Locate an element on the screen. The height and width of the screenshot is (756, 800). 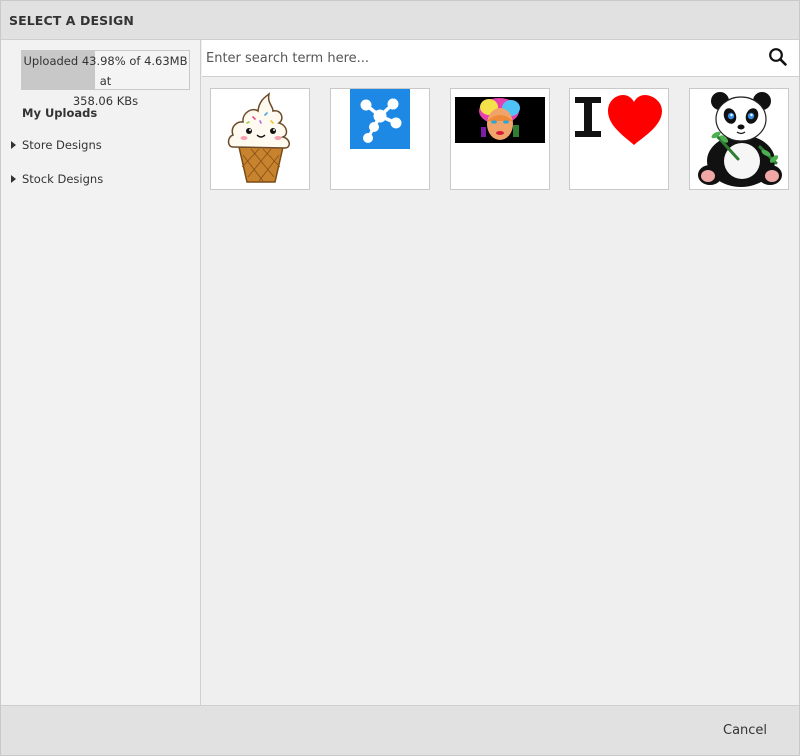
pop-art-portrait-design is located at coordinates (500, 120).